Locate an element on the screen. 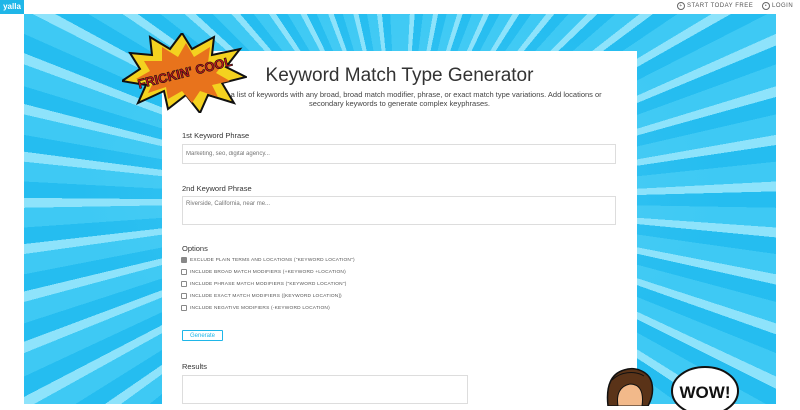  frickin-cool-badge: FRICKIN' COOL is located at coordinates (184, 73).